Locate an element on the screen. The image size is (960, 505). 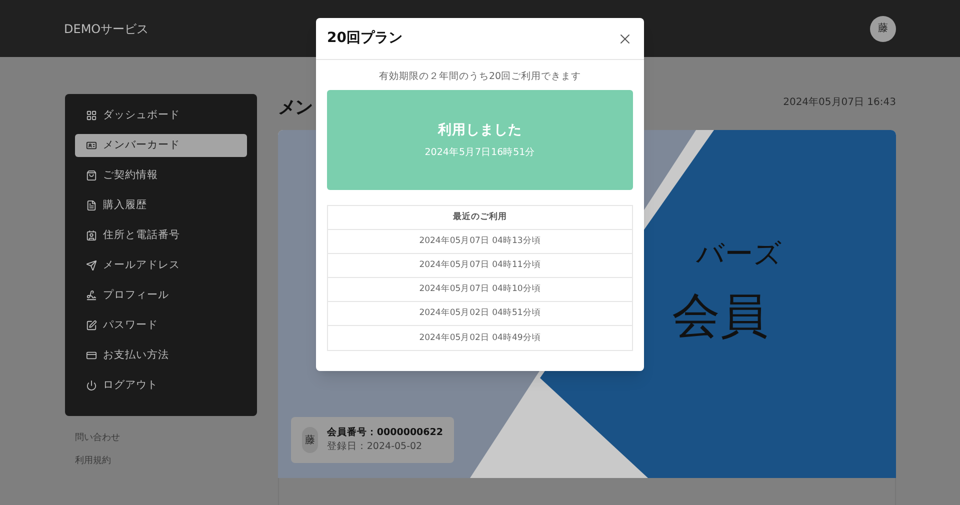
id-card-icon is located at coordinates (91, 145).